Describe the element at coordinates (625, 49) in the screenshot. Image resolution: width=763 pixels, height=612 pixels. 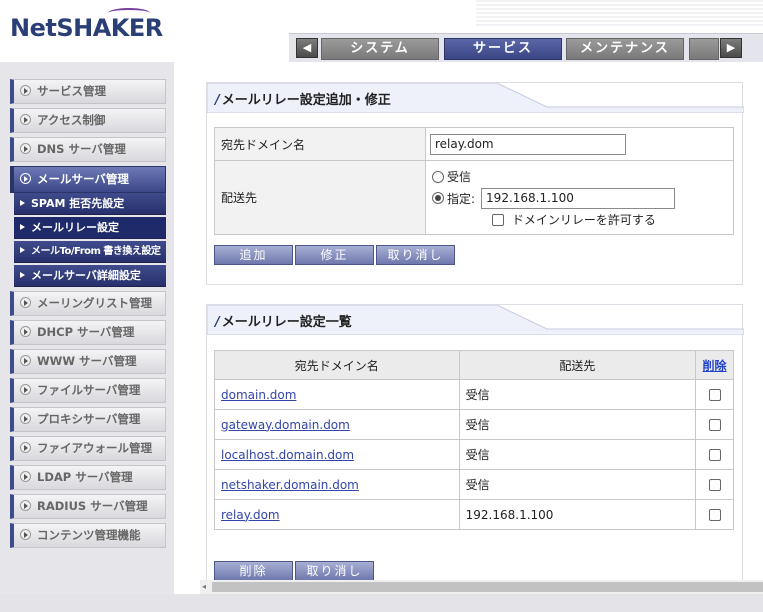
I see `tab-maintenance: メンテナンス` at that location.